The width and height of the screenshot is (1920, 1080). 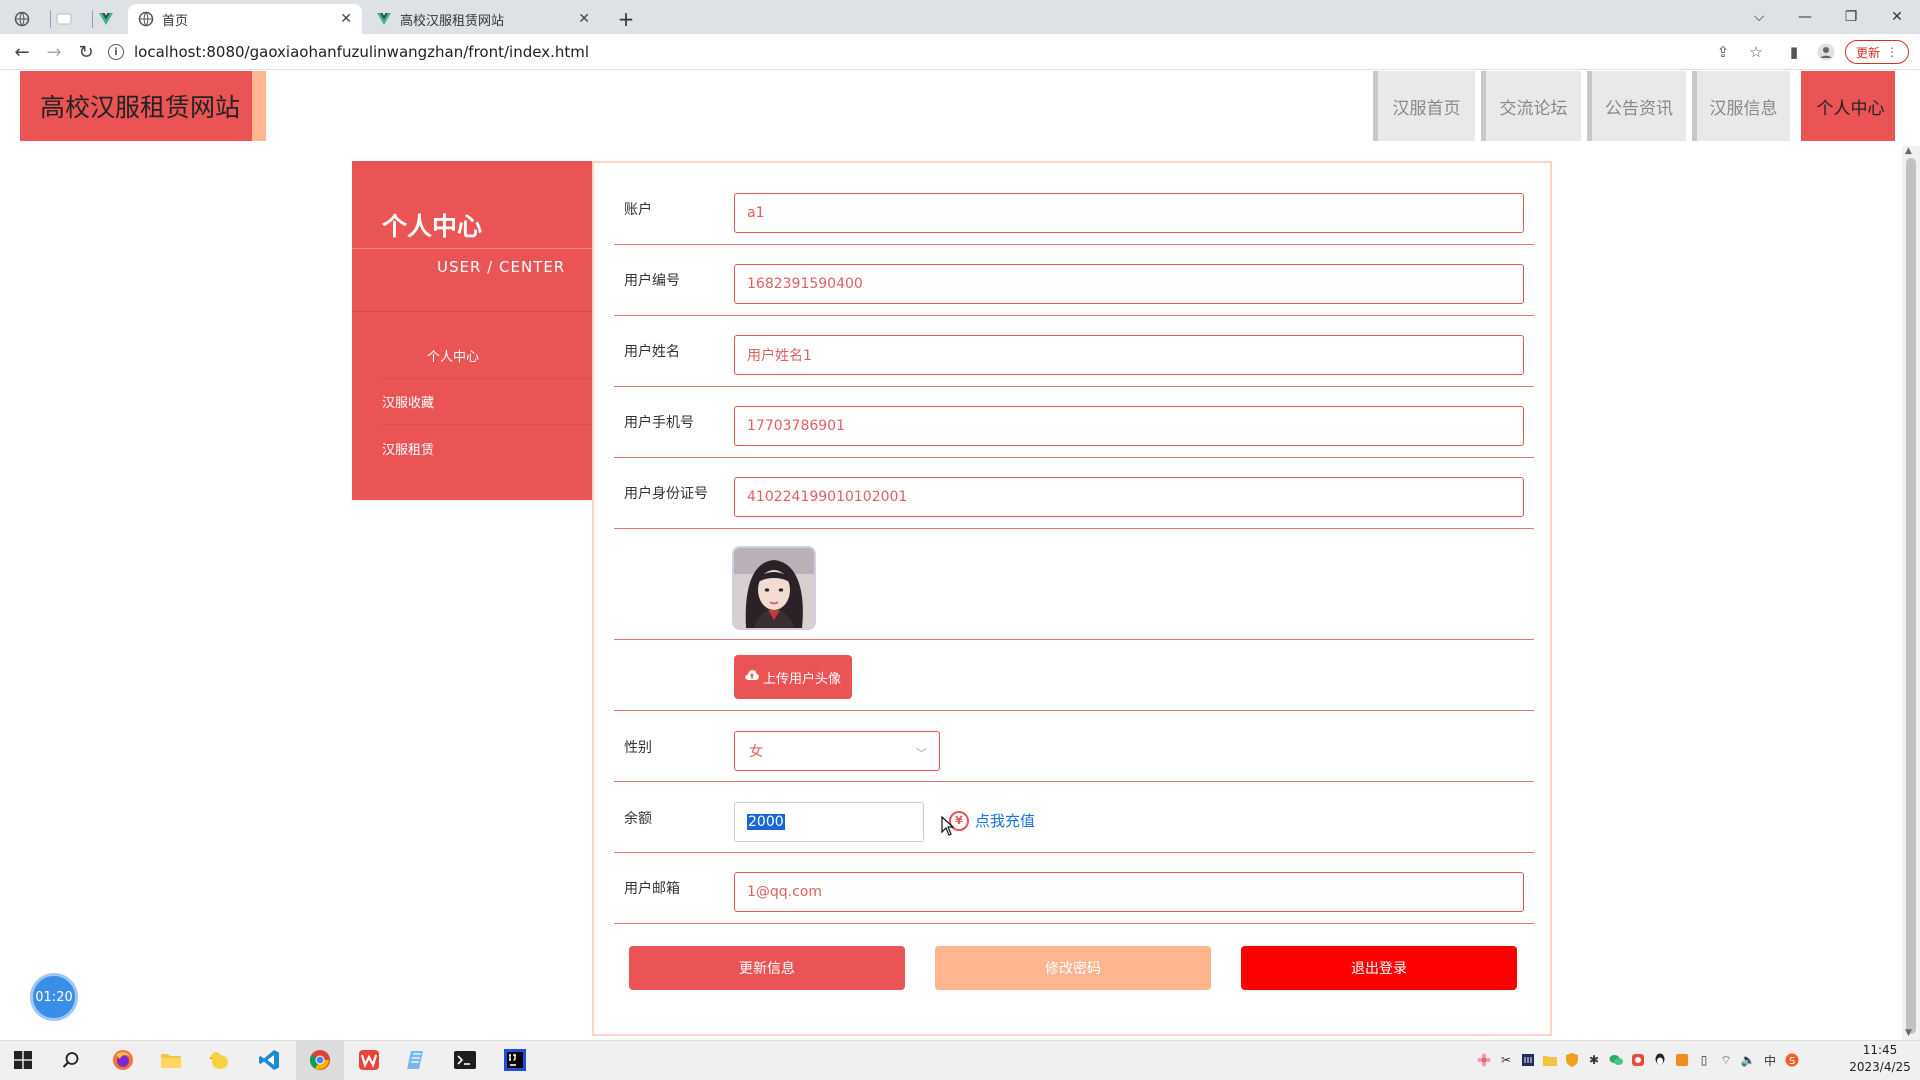 What do you see at coordinates (1908, 1033) in the screenshot?
I see `scroll-down-icon: ▼` at bounding box center [1908, 1033].